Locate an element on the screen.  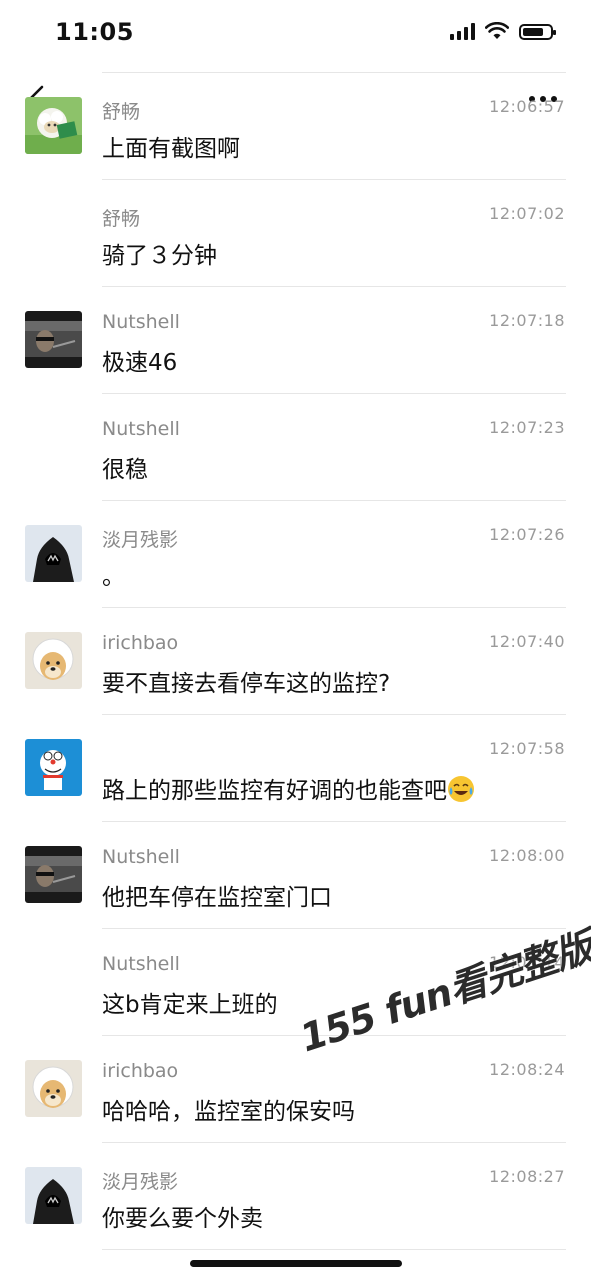
message-text: 骑了３分钟 is located at coordinates (159, 256).